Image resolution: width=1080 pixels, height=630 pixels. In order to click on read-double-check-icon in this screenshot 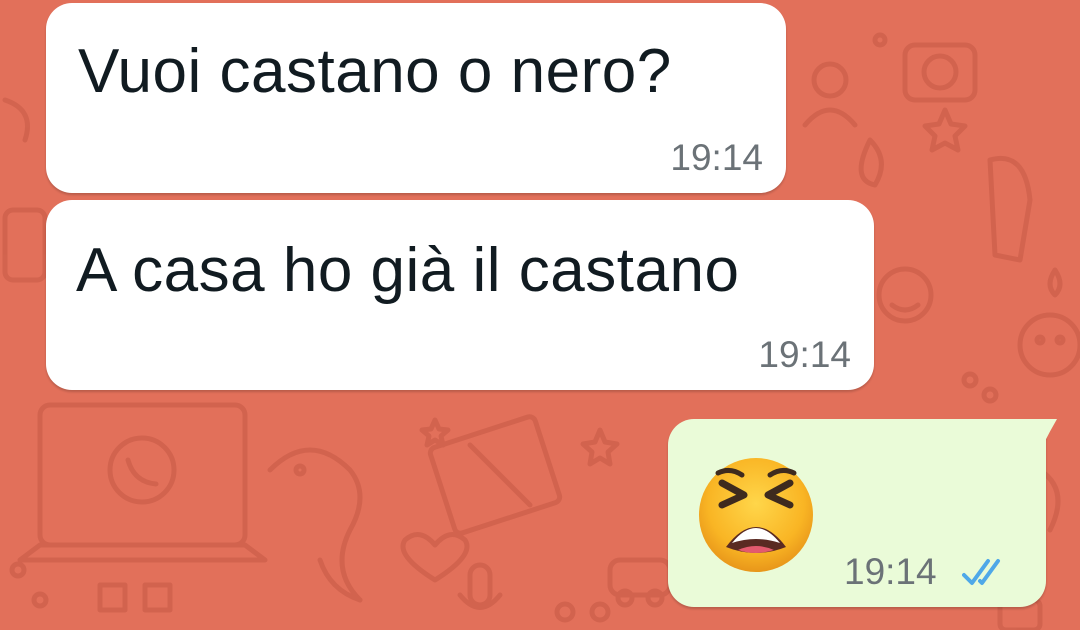, I will do `click(981, 572)`.